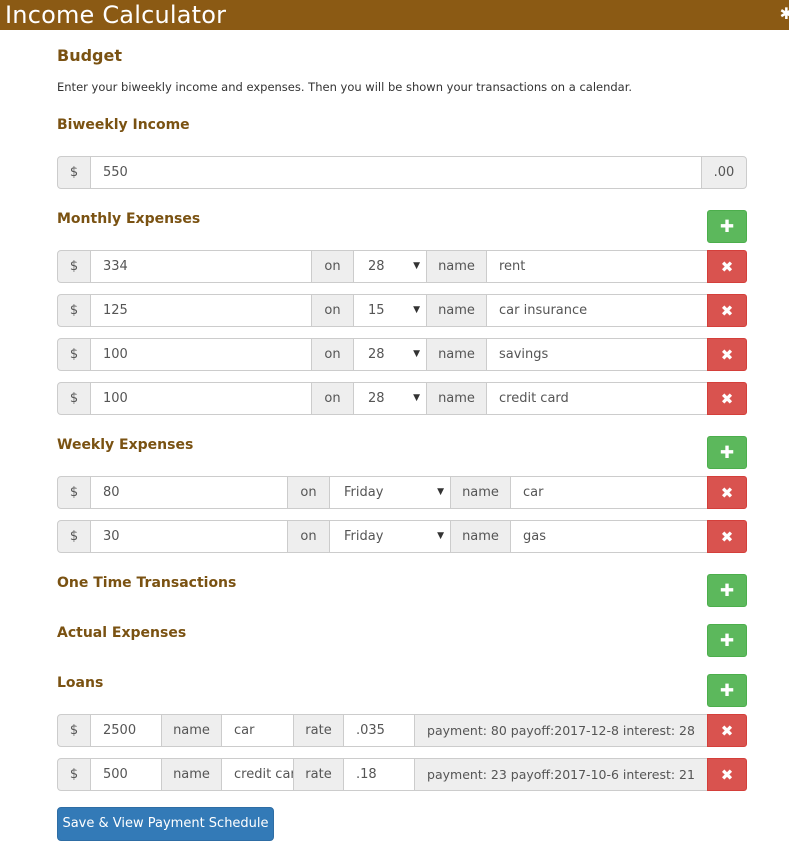  What do you see at coordinates (189, 536) in the screenshot?
I see `expense-amount-input: 30` at bounding box center [189, 536].